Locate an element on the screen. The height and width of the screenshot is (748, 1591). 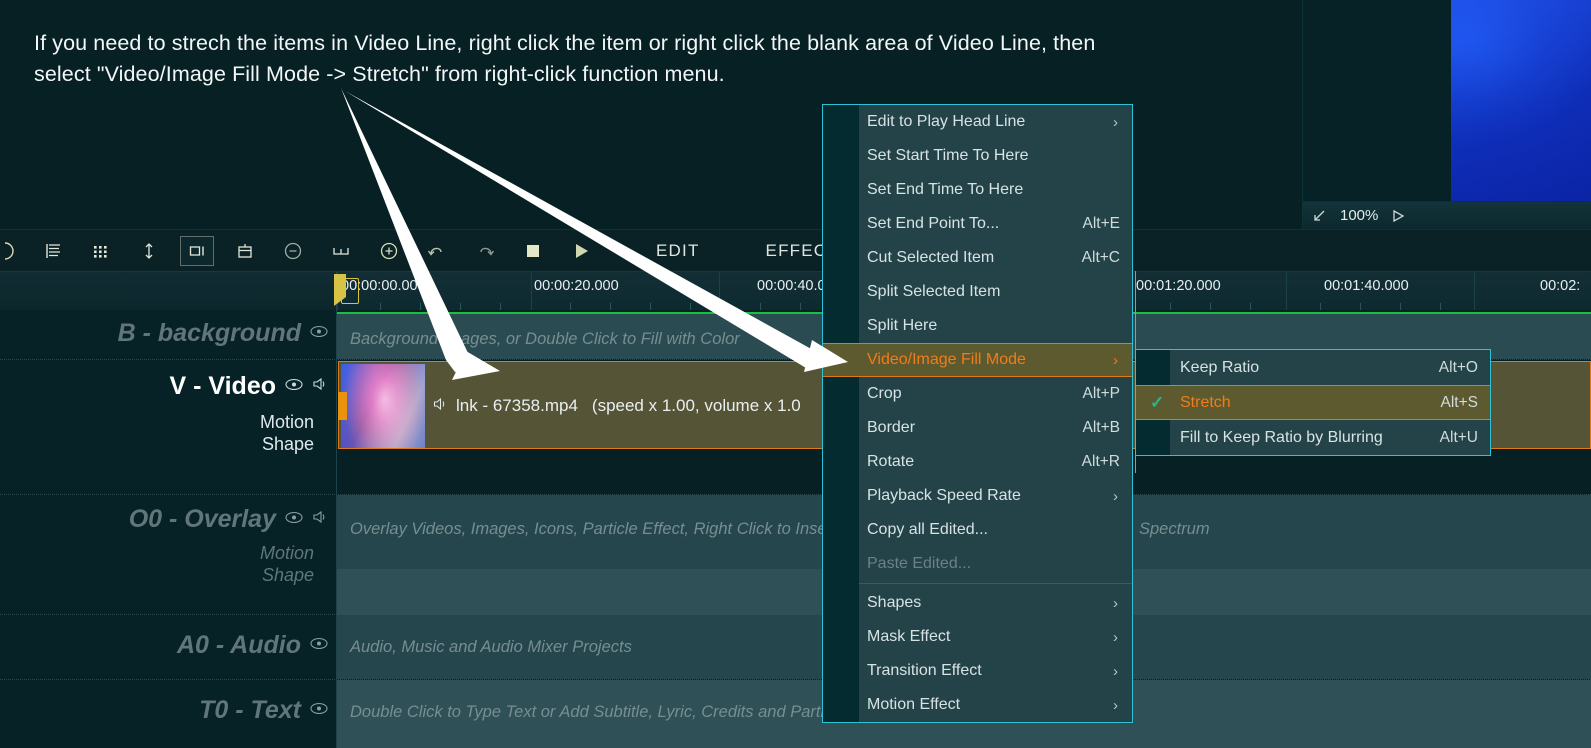
playhead-handle is located at coordinates (350, 291).